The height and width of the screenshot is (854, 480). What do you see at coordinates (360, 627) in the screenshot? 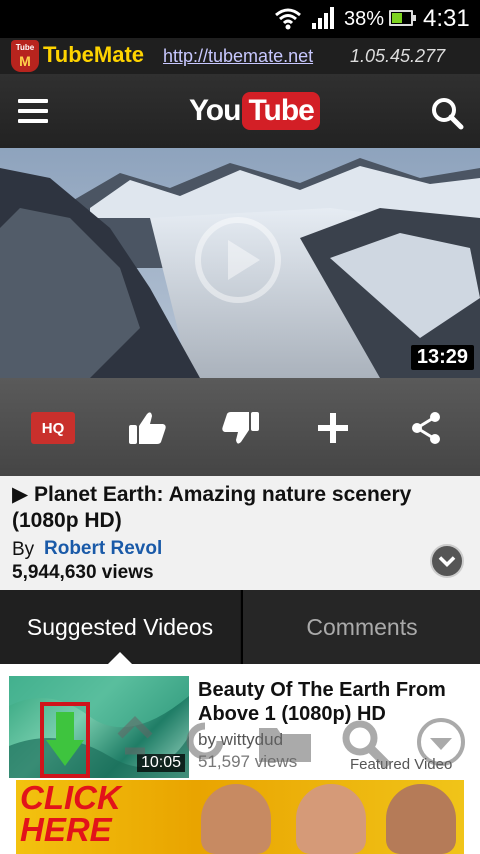
I see `tab-comments: Comments` at bounding box center [360, 627].